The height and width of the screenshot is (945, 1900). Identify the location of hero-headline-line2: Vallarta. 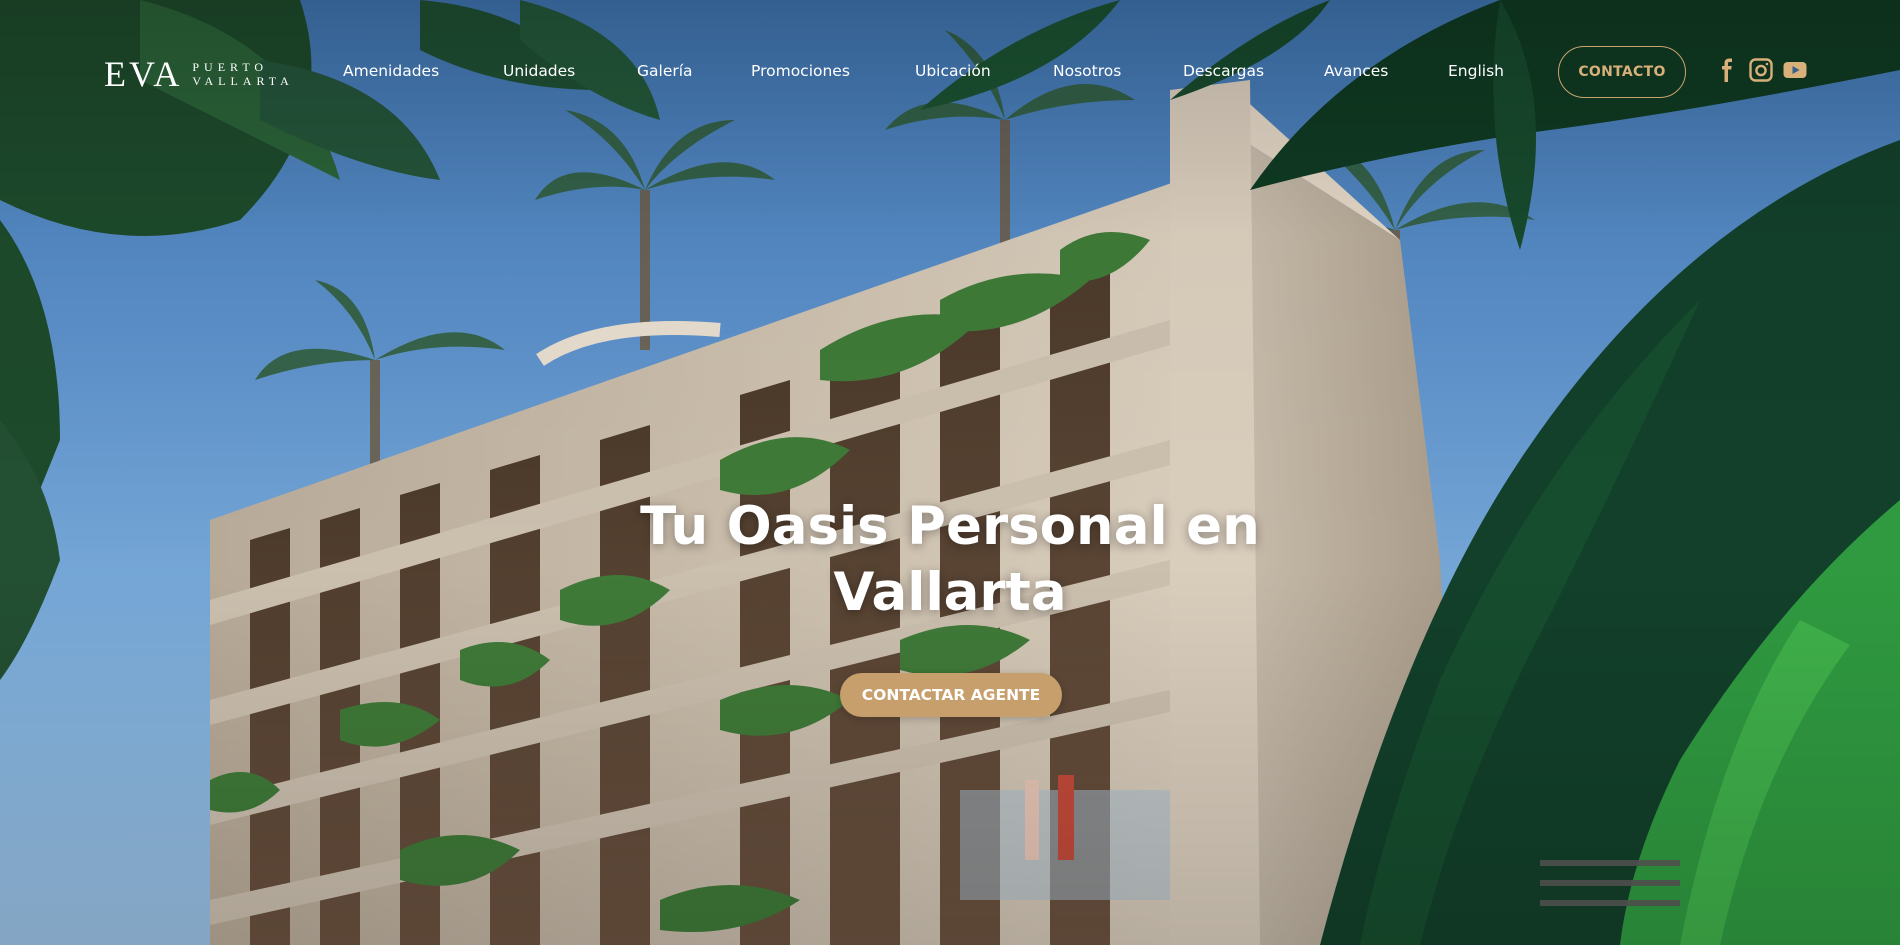
(950, 592).